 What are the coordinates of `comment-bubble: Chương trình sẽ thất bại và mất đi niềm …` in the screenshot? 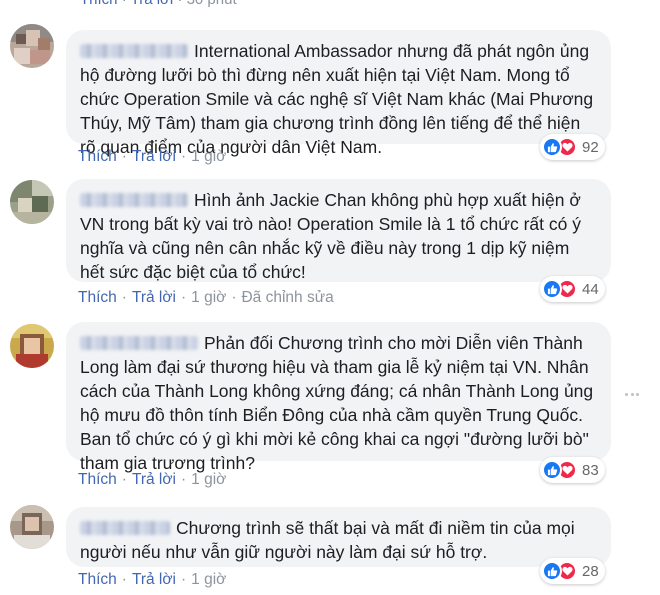 It's located at (338, 537).